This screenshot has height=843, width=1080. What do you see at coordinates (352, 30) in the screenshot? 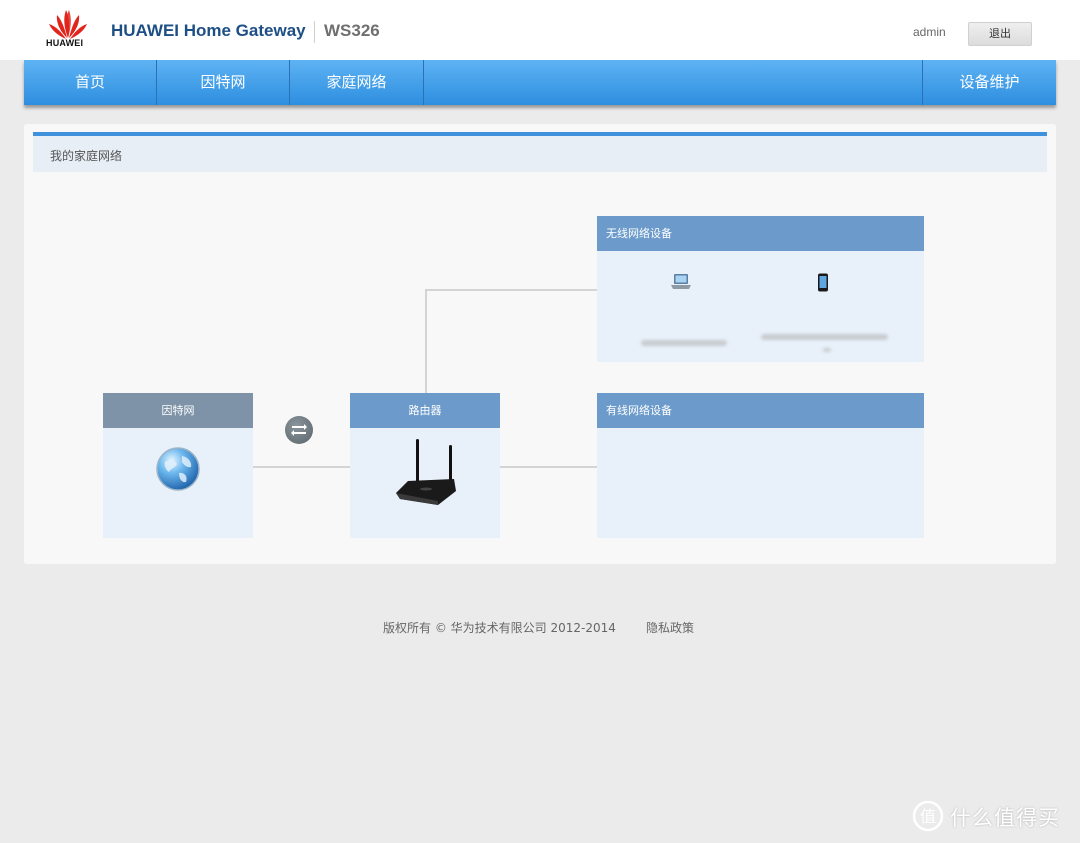
I see `model-name: WS326` at bounding box center [352, 30].